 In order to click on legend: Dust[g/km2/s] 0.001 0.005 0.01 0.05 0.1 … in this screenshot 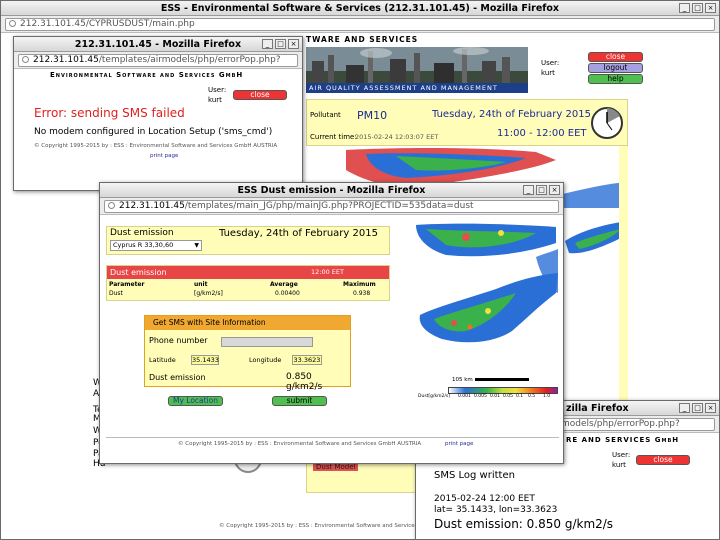, I will do `click(488, 394)`.